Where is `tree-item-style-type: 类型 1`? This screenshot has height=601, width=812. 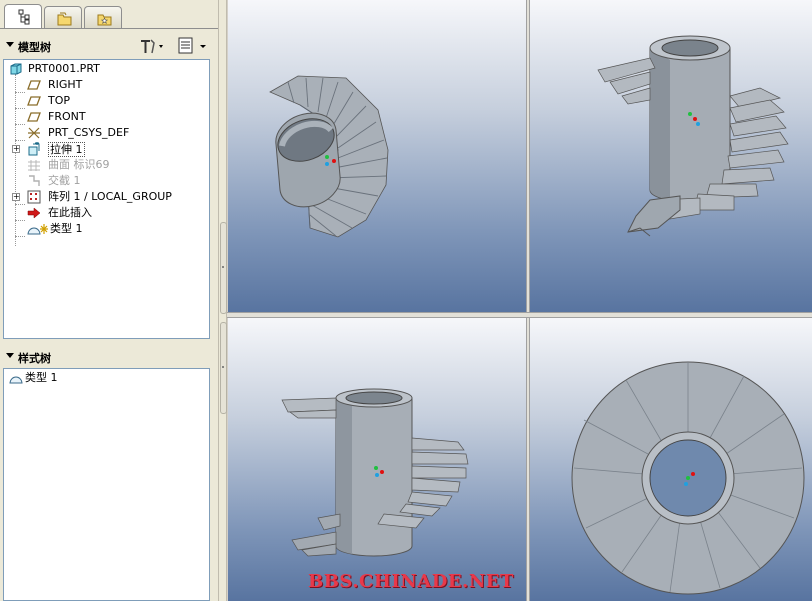
tree-item-style-type: 类型 1 is located at coordinates (106, 229).